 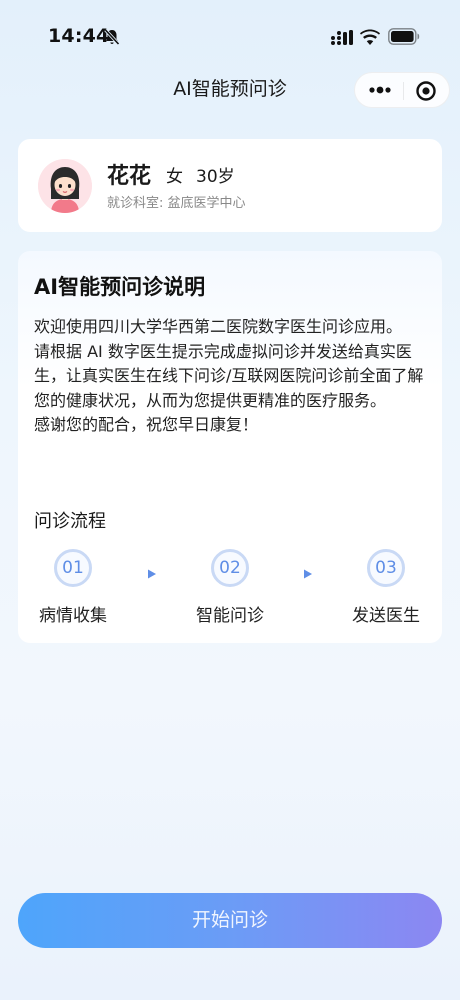 I want to click on patient-name: 花花, so click(x=129, y=176).